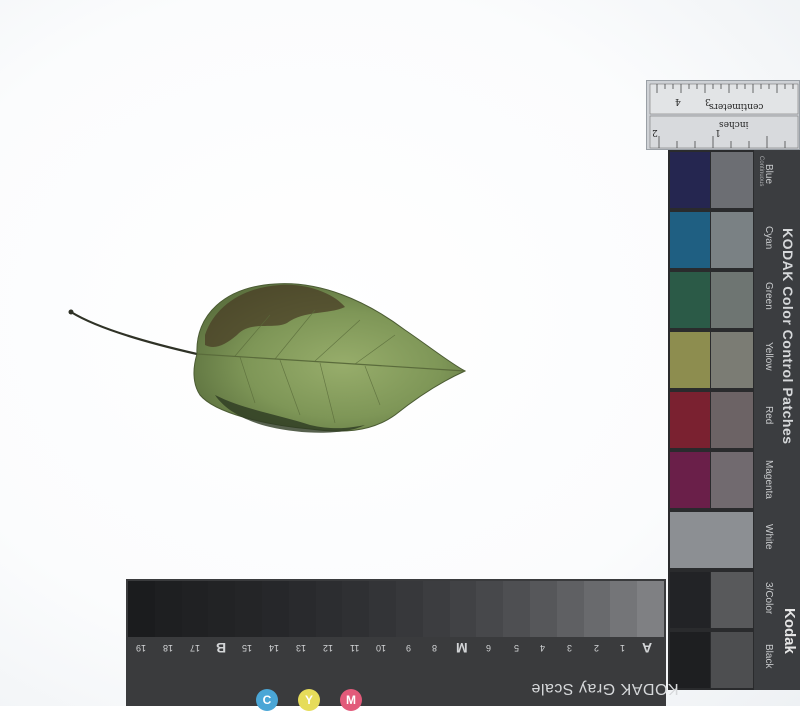  I want to click on patch-label-black: Black, so click(768, 656).